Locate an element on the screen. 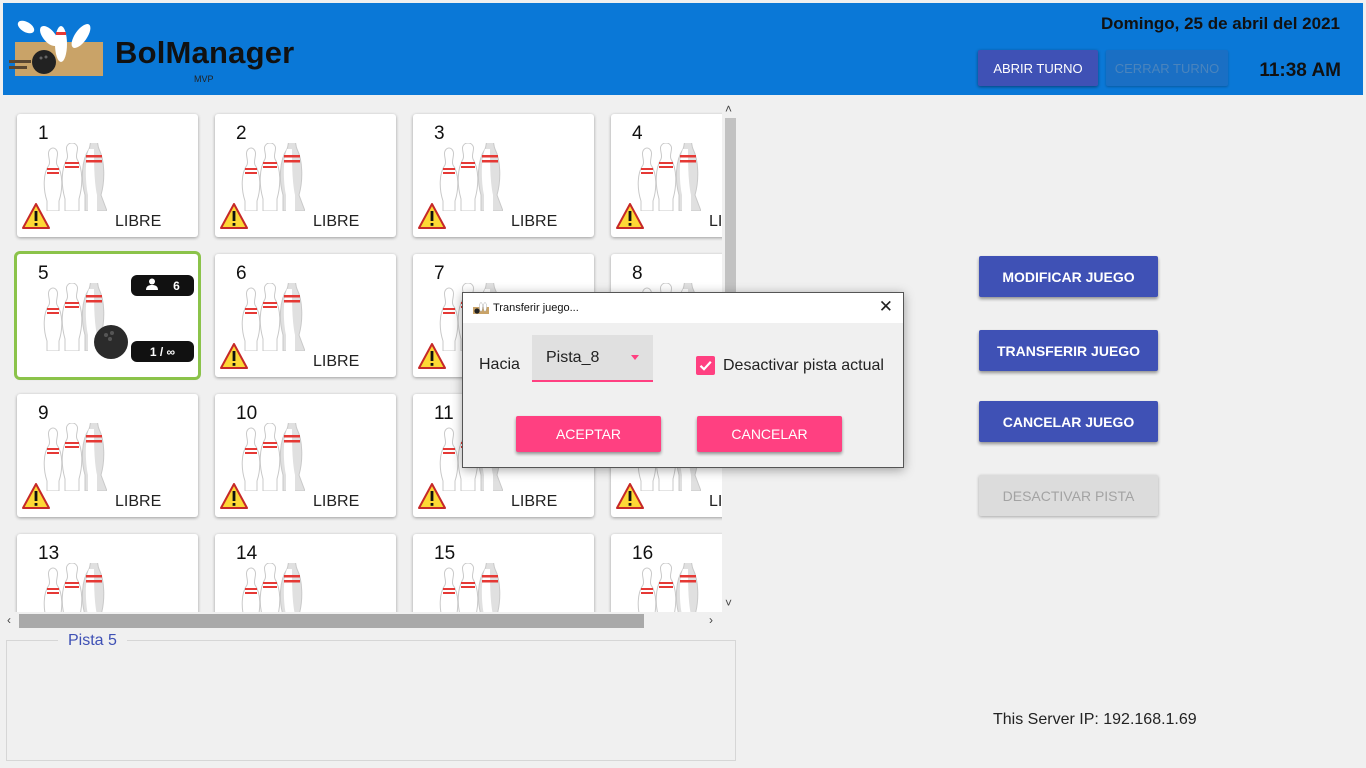 The height and width of the screenshot is (768, 1366). lane-card: 4 LI is located at coordinates (666, 175).